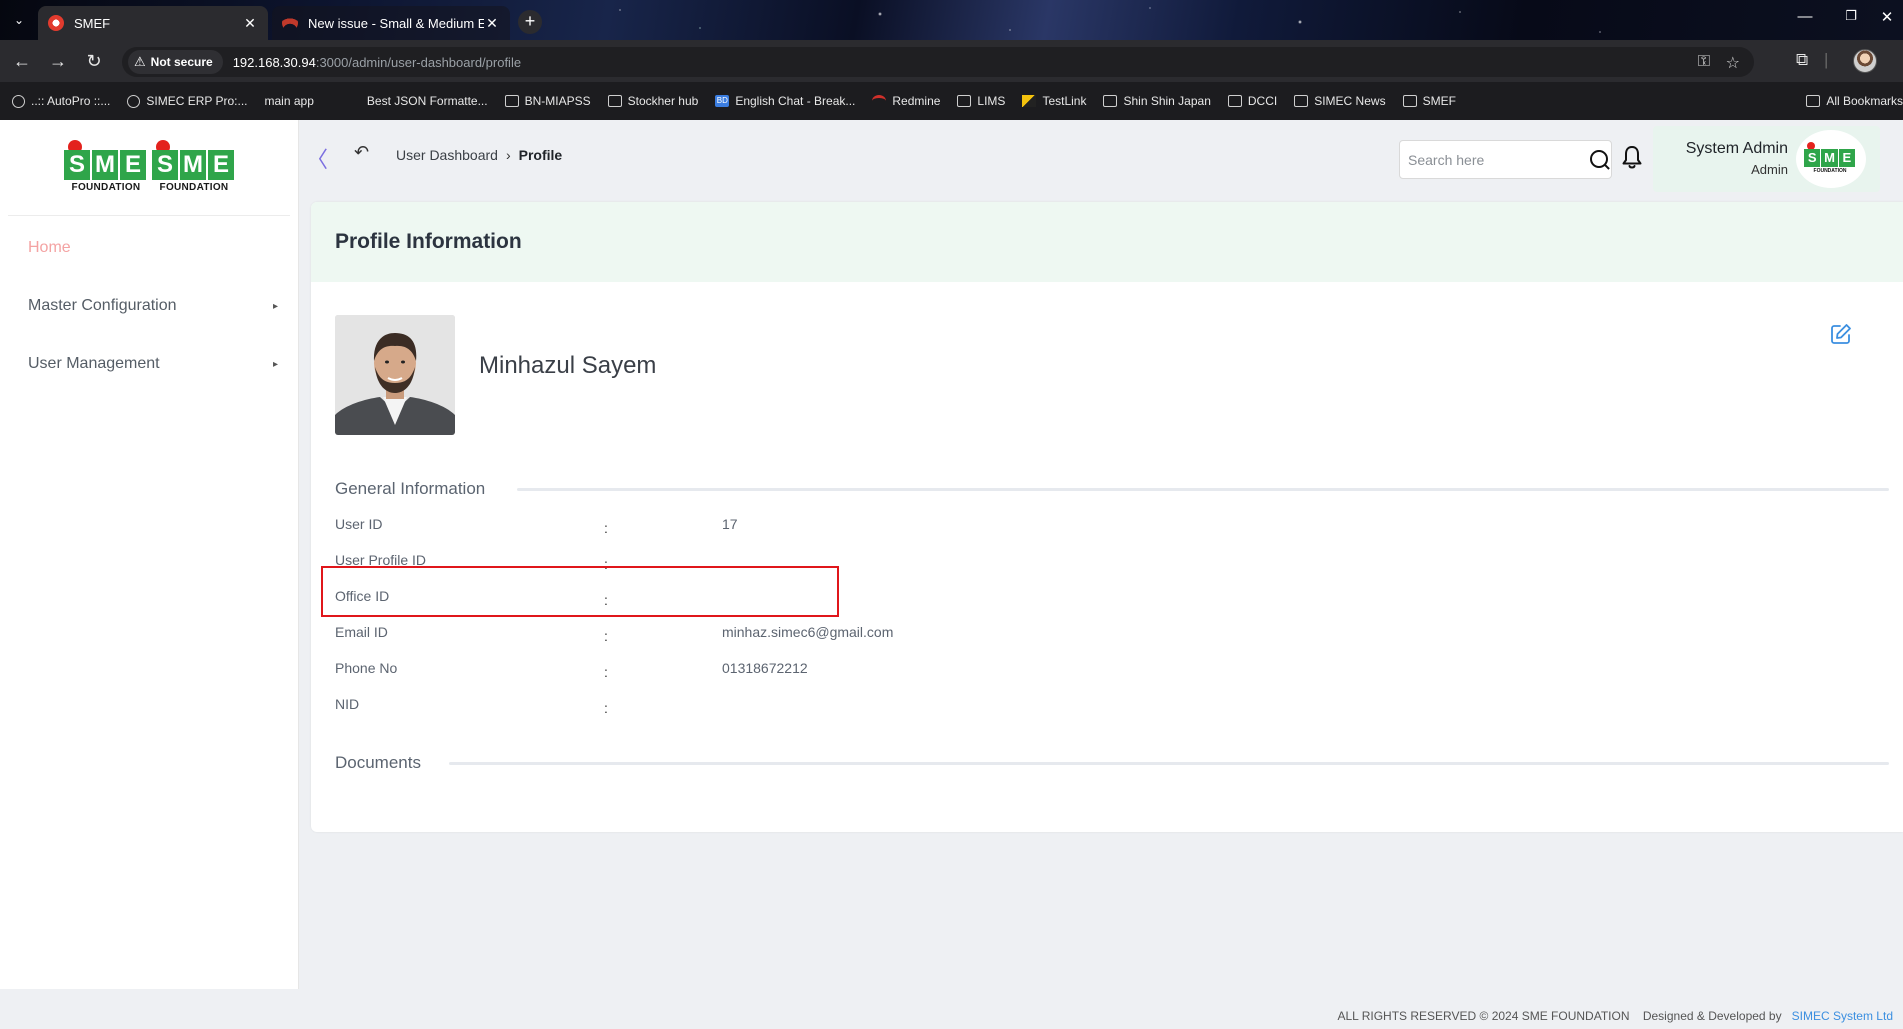 The image size is (1903, 1029). What do you see at coordinates (361, 632) in the screenshot?
I see `field-label: Email ID` at bounding box center [361, 632].